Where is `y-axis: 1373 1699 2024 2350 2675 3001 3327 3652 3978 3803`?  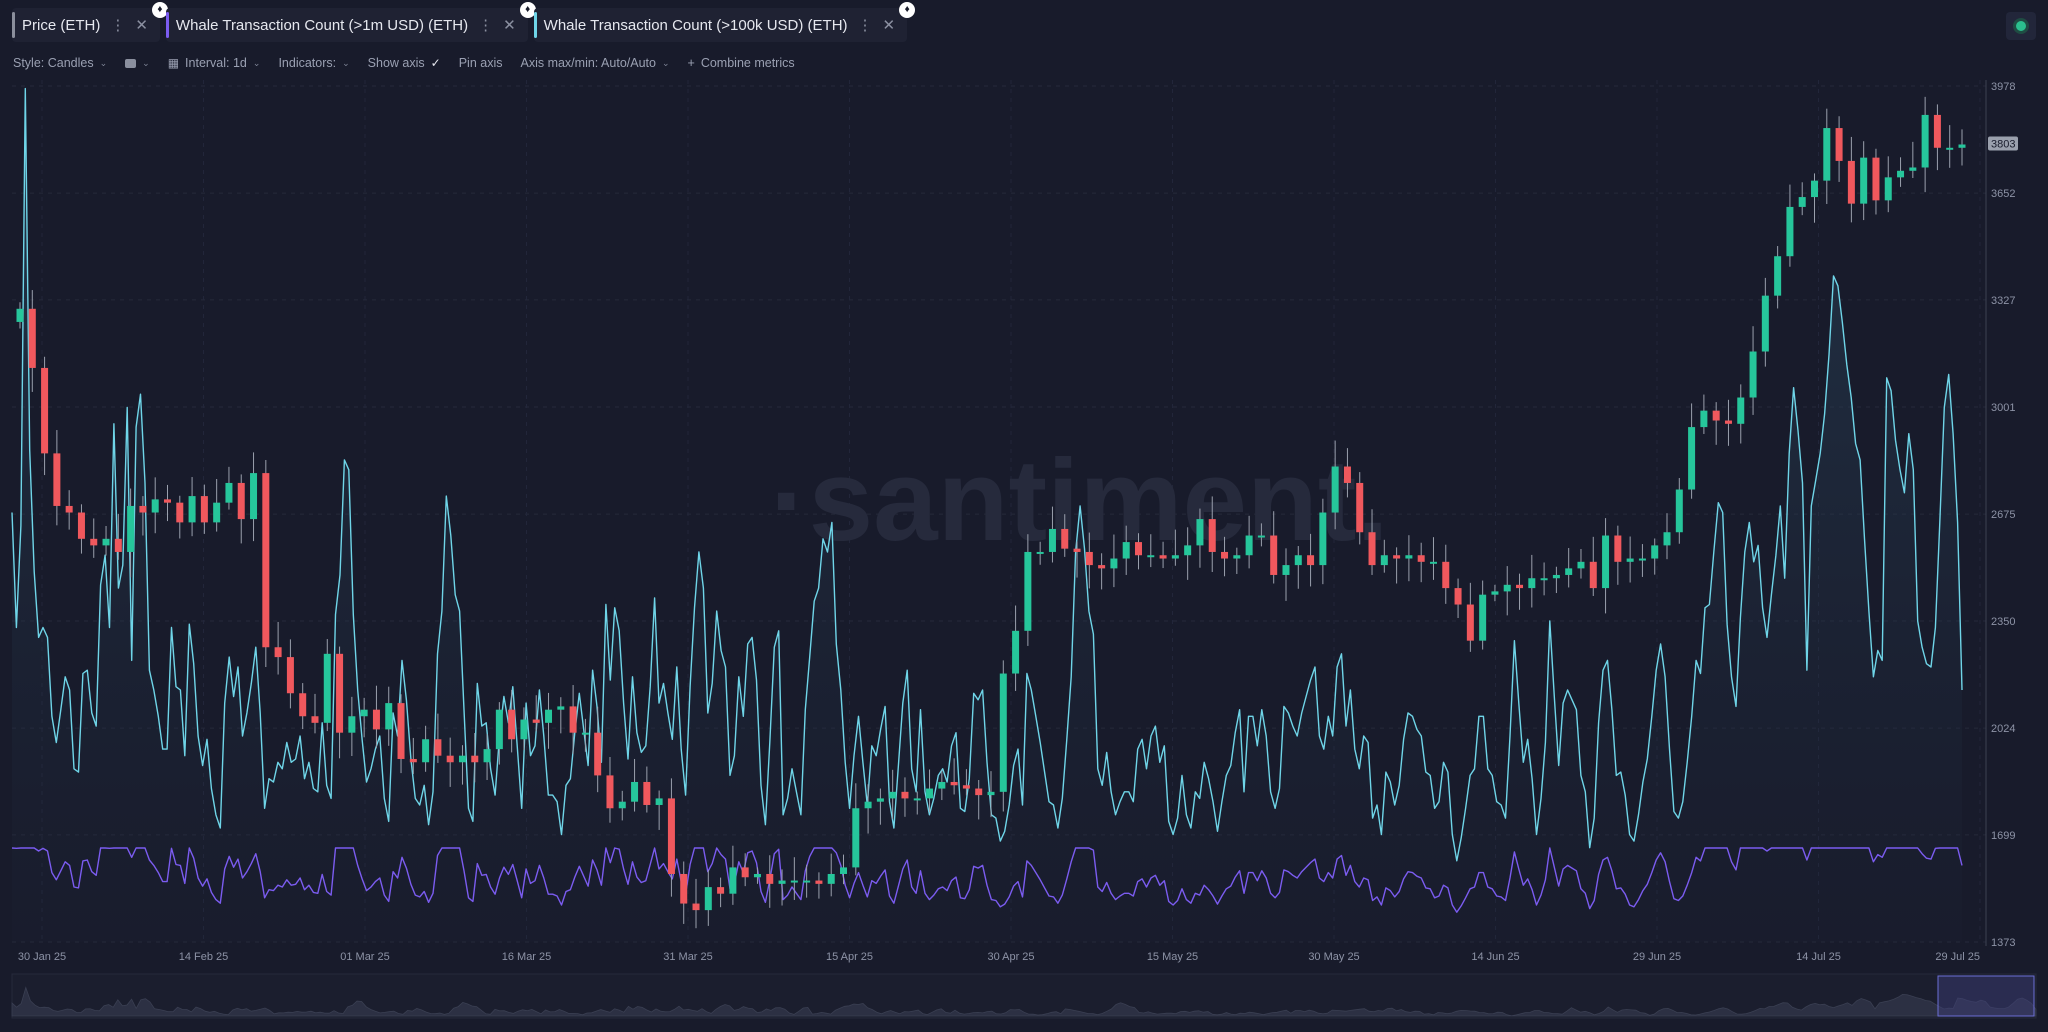 y-axis: 1373 1699 2024 2350 2675 3001 3327 3652 3978 3803 is located at coordinates (2001, 514).